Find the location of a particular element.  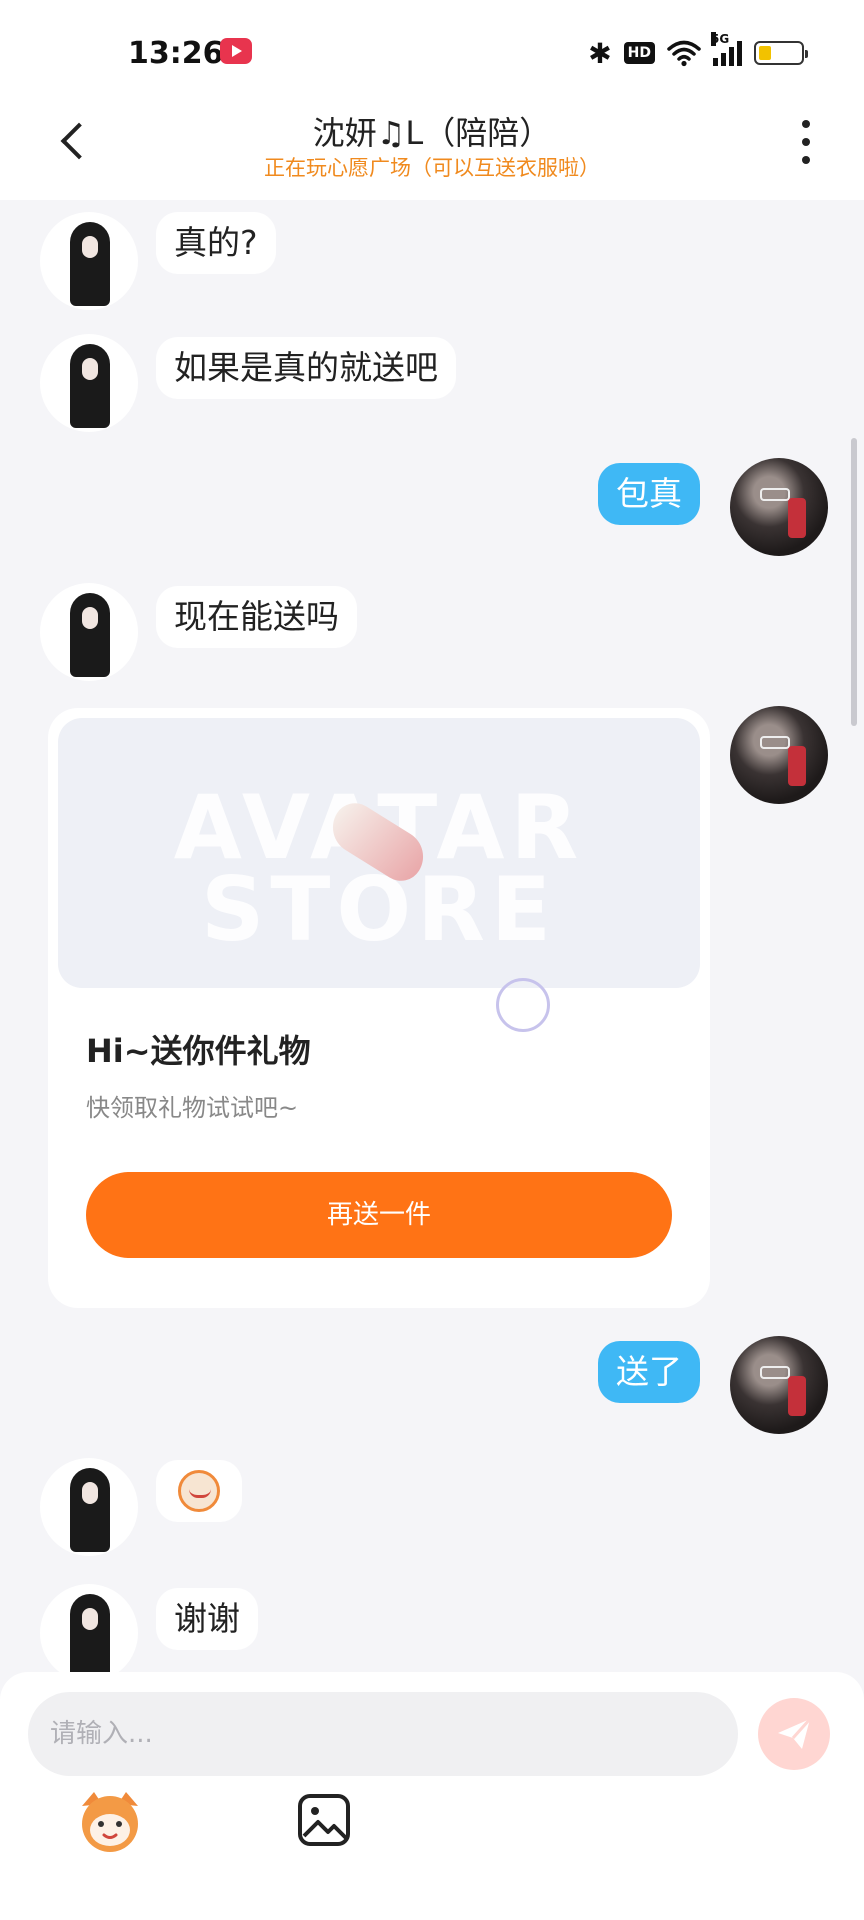

send-icon is located at coordinates (795, 1733).